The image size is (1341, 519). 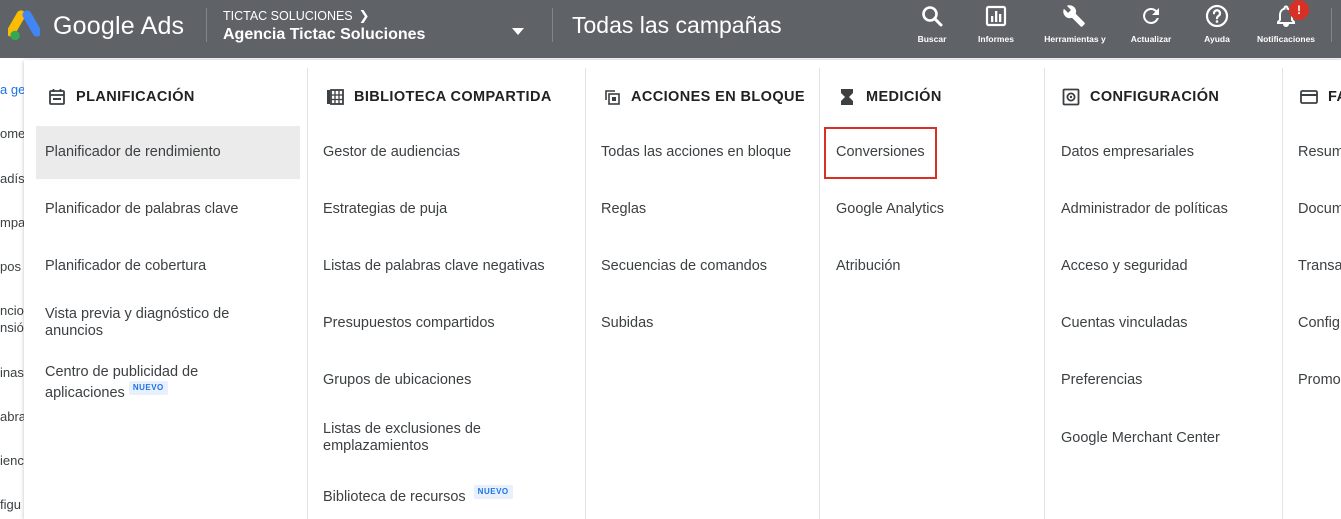 I want to click on search-icon, so click(x=932, y=16).